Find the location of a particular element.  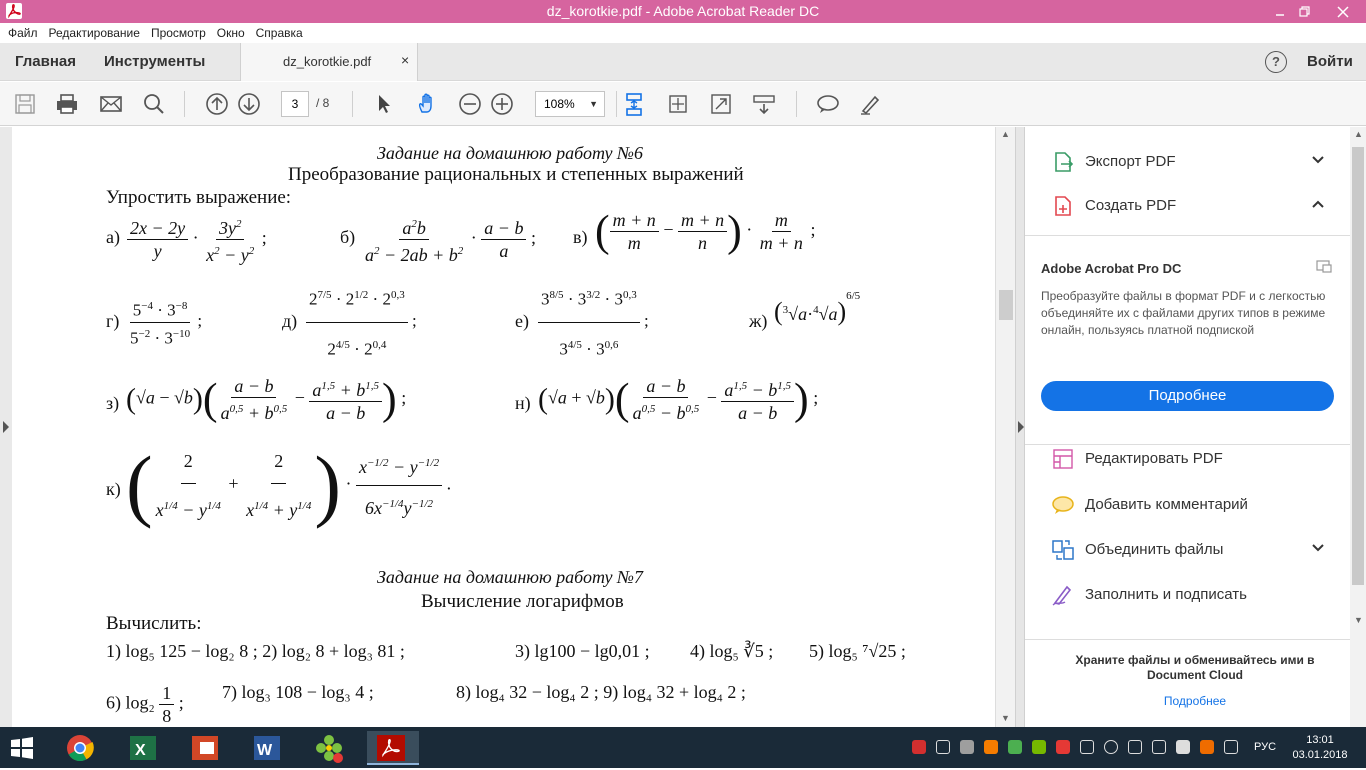

highlight-pen-icon is located at coordinates (870, 104).